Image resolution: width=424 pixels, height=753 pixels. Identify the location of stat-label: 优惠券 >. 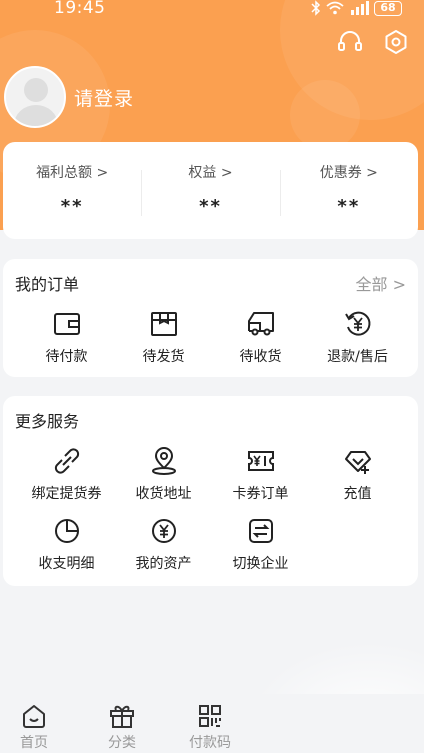
(348, 173).